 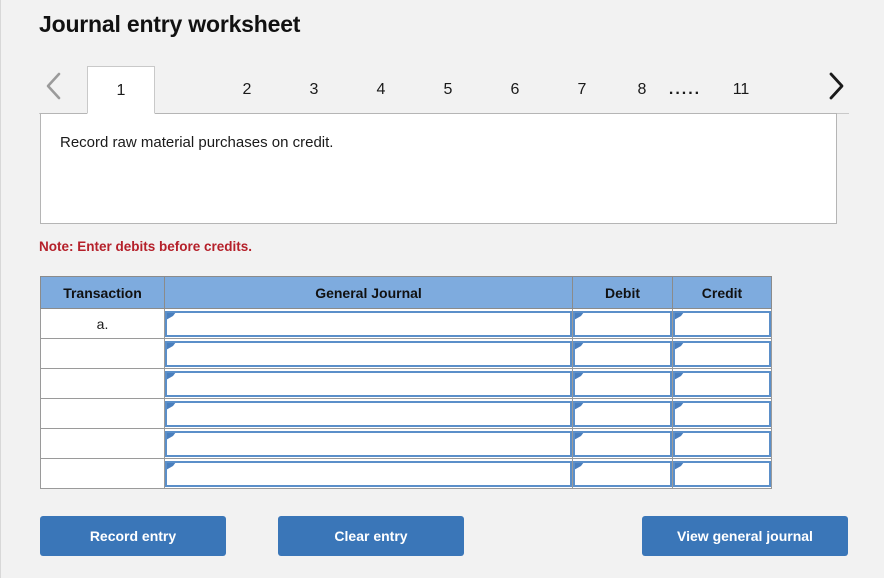 What do you see at coordinates (133, 536) in the screenshot?
I see `record-entry-button: Record entry` at bounding box center [133, 536].